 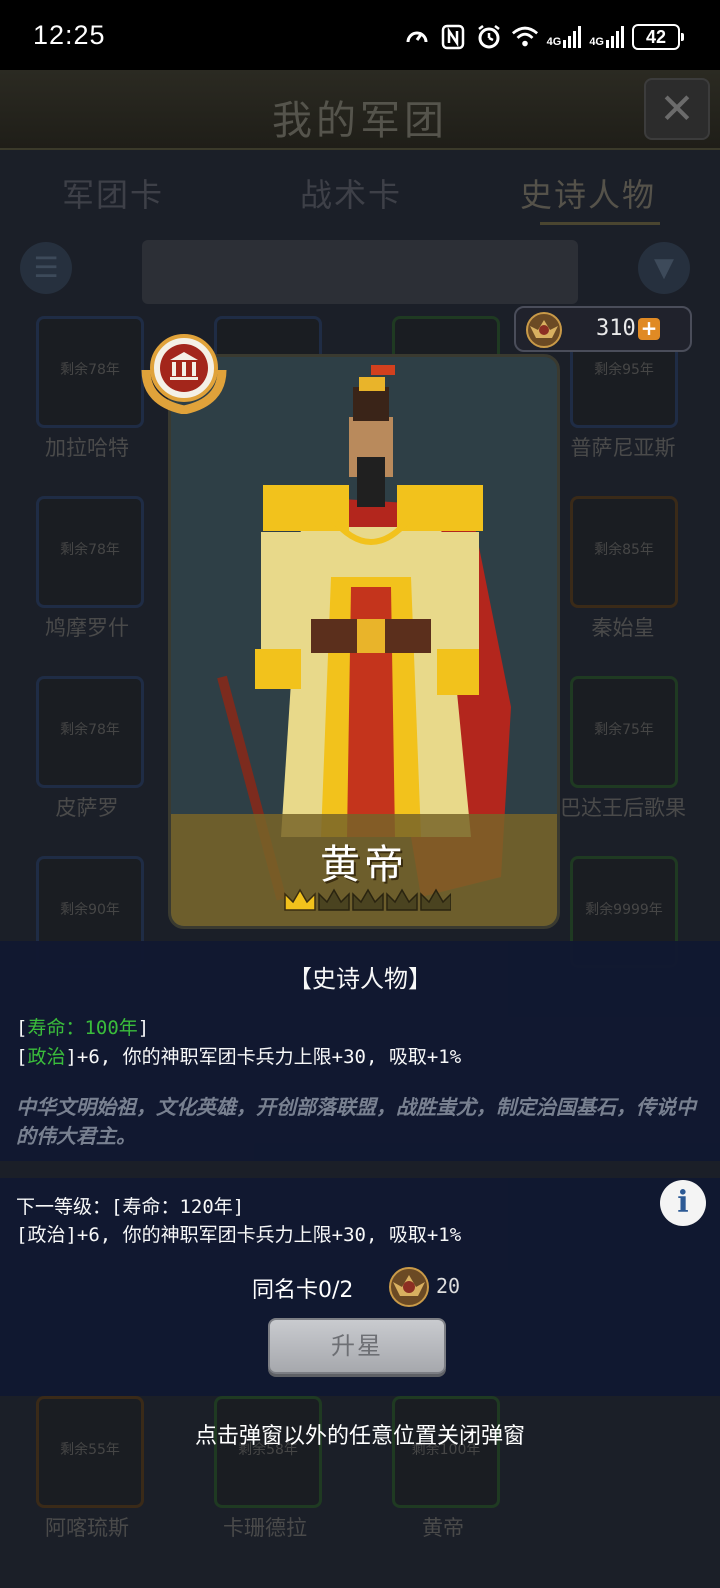 What do you see at coordinates (87, 808) in the screenshot?
I see `card-name: 皮萨罗` at bounding box center [87, 808].